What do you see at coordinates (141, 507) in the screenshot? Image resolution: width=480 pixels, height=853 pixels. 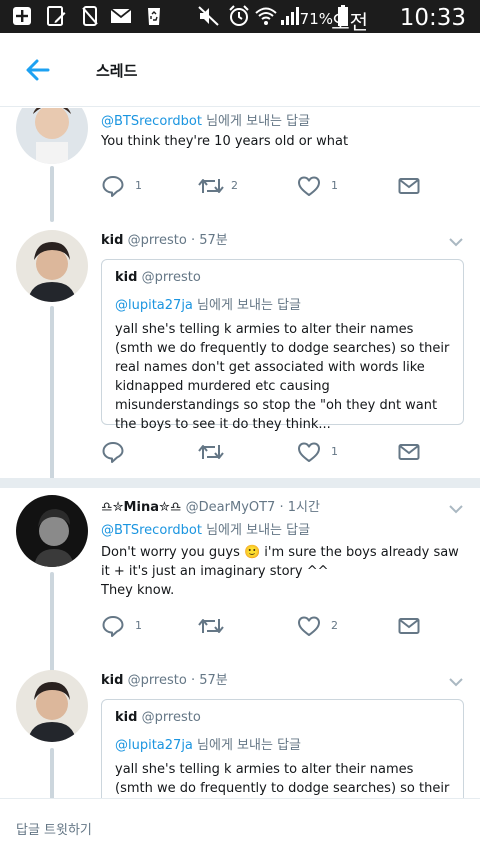 I see `display-name: ♎✮Mina✮♎` at bounding box center [141, 507].